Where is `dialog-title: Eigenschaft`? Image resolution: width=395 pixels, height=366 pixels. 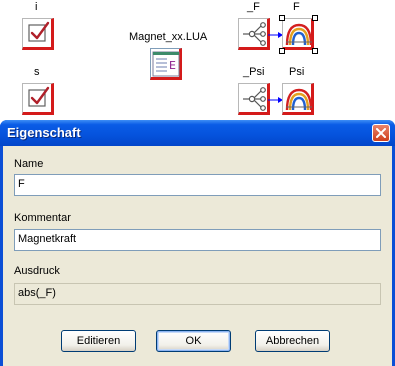 dialog-title: Eigenschaft is located at coordinates (44, 132).